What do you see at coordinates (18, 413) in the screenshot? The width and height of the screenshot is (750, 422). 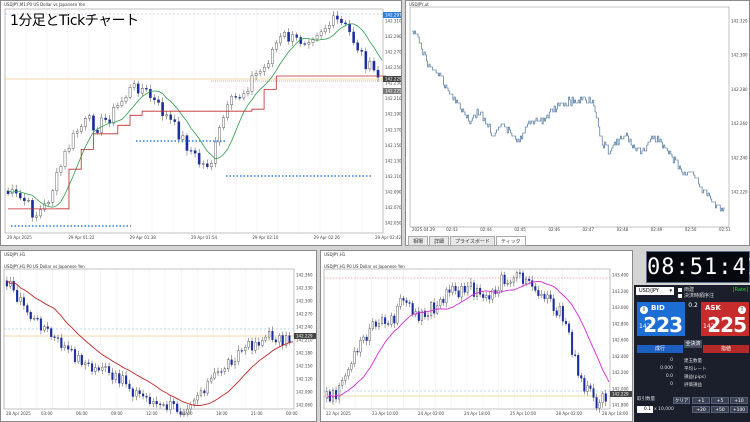 I see `h1-x-tick: 28 Apr 2025` at bounding box center [18, 413].